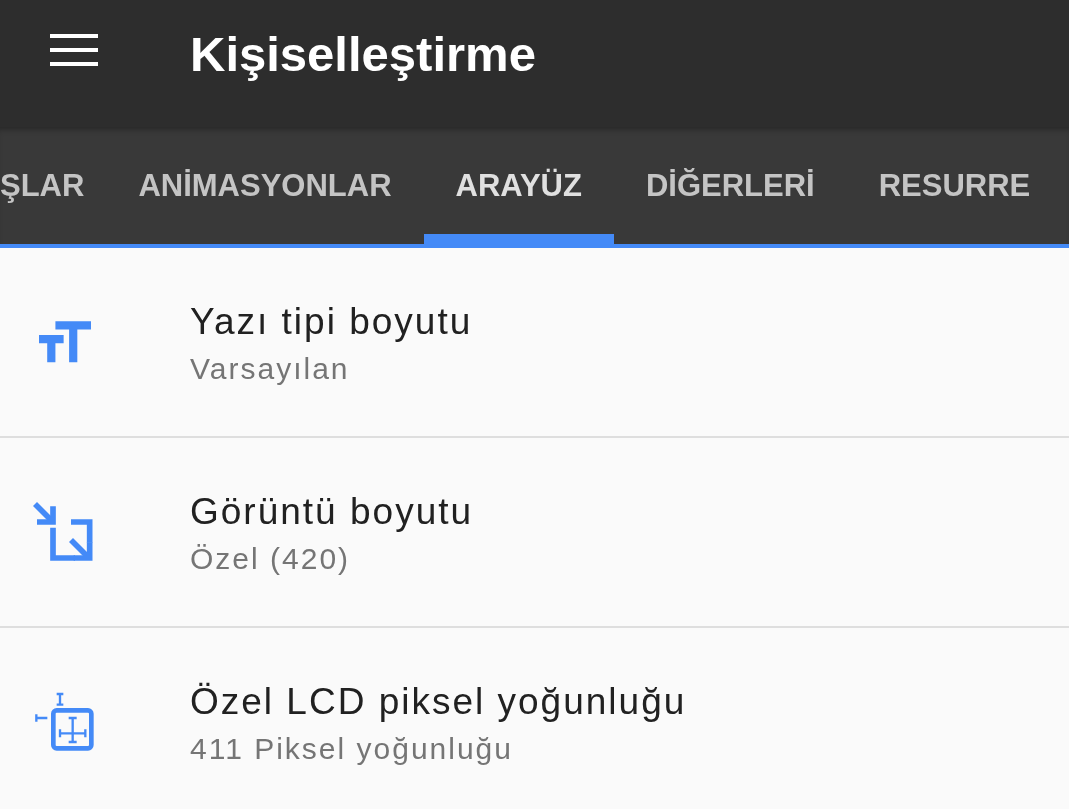  I want to click on resize-arrows-icon, so click(63, 532).